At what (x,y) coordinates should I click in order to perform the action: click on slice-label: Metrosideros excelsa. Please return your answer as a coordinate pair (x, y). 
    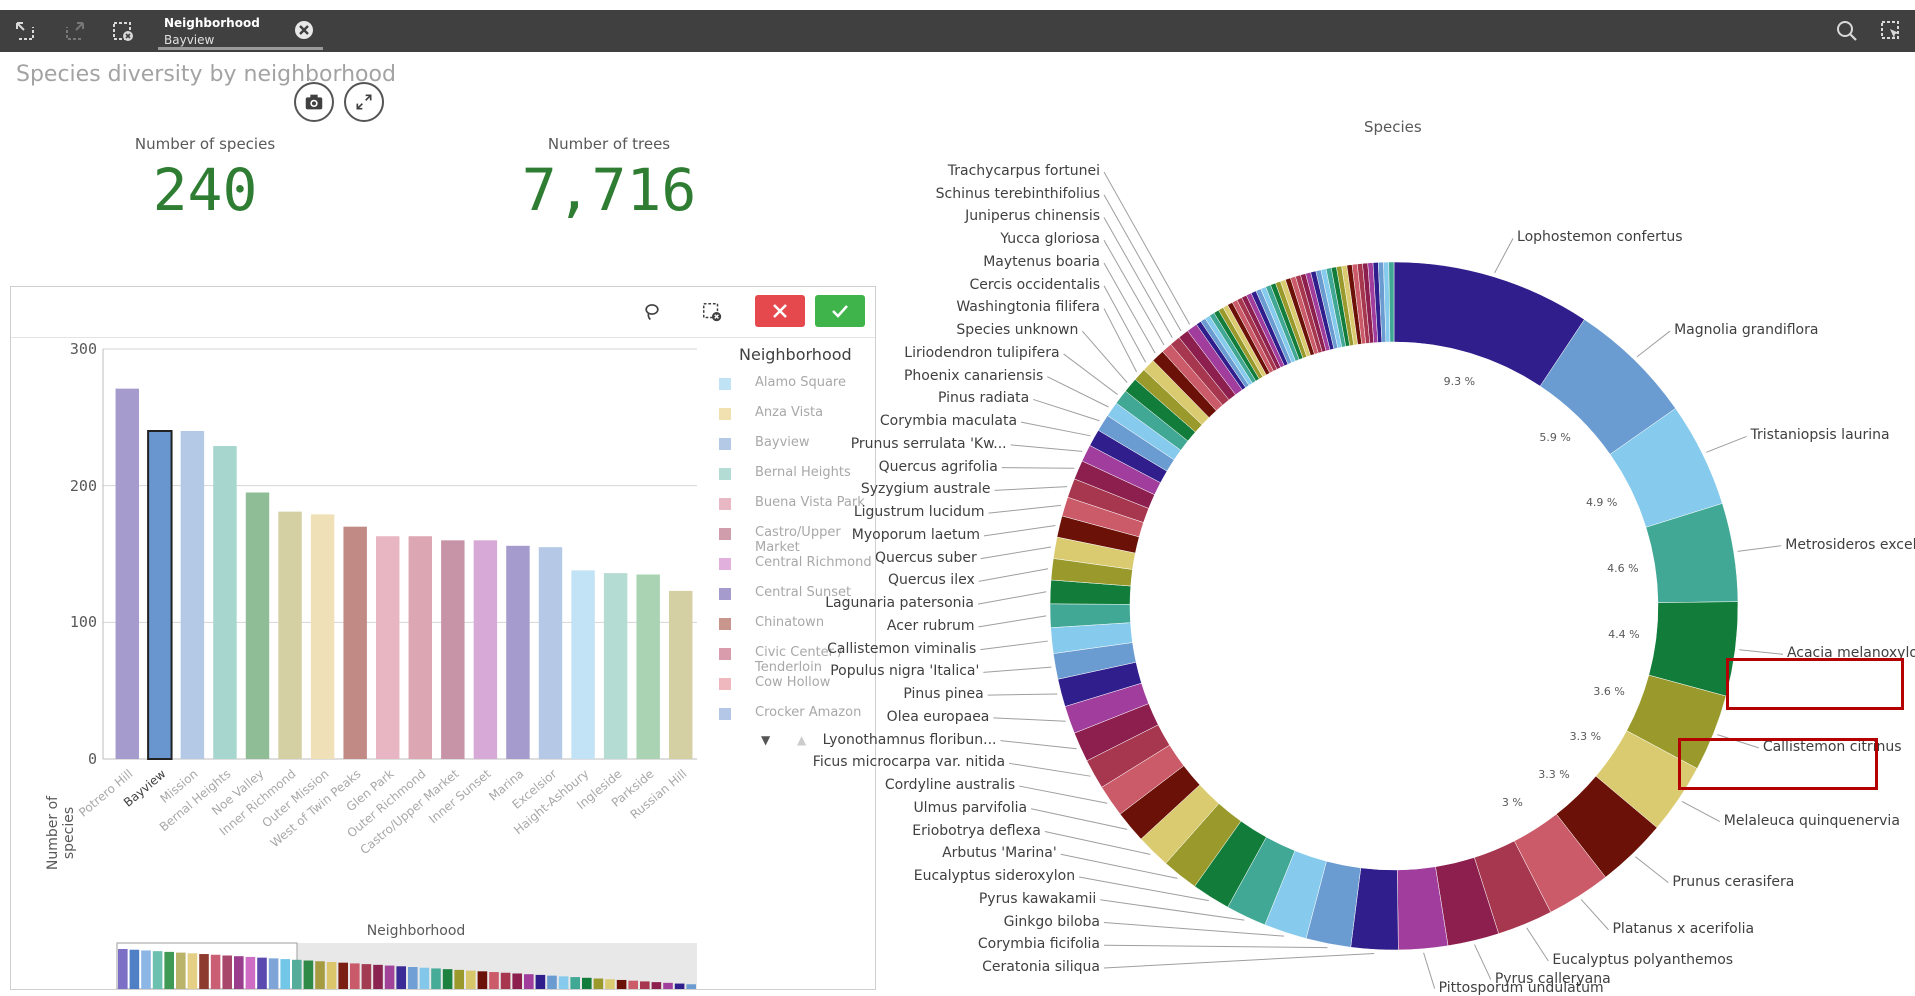
    Looking at the image, I should click on (1850, 544).